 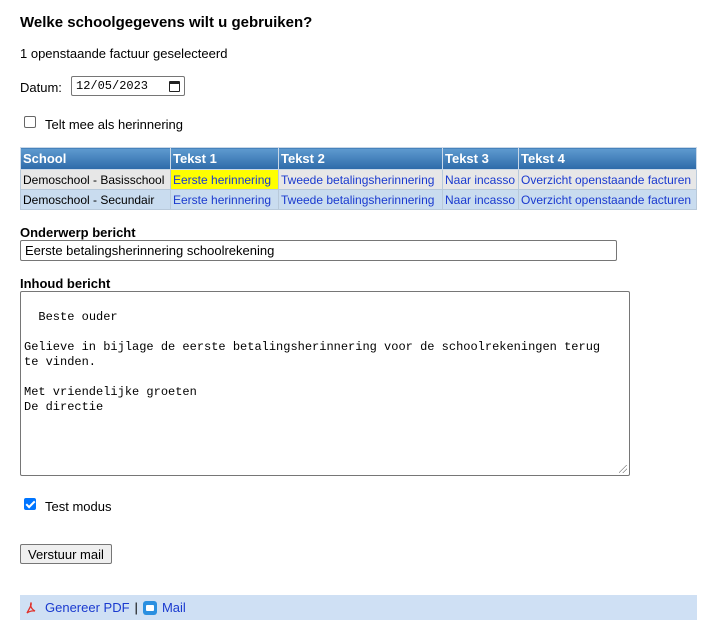 What do you see at coordinates (87, 607) in the screenshot?
I see `generate-pdf-link: Genereer PDF` at bounding box center [87, 607].